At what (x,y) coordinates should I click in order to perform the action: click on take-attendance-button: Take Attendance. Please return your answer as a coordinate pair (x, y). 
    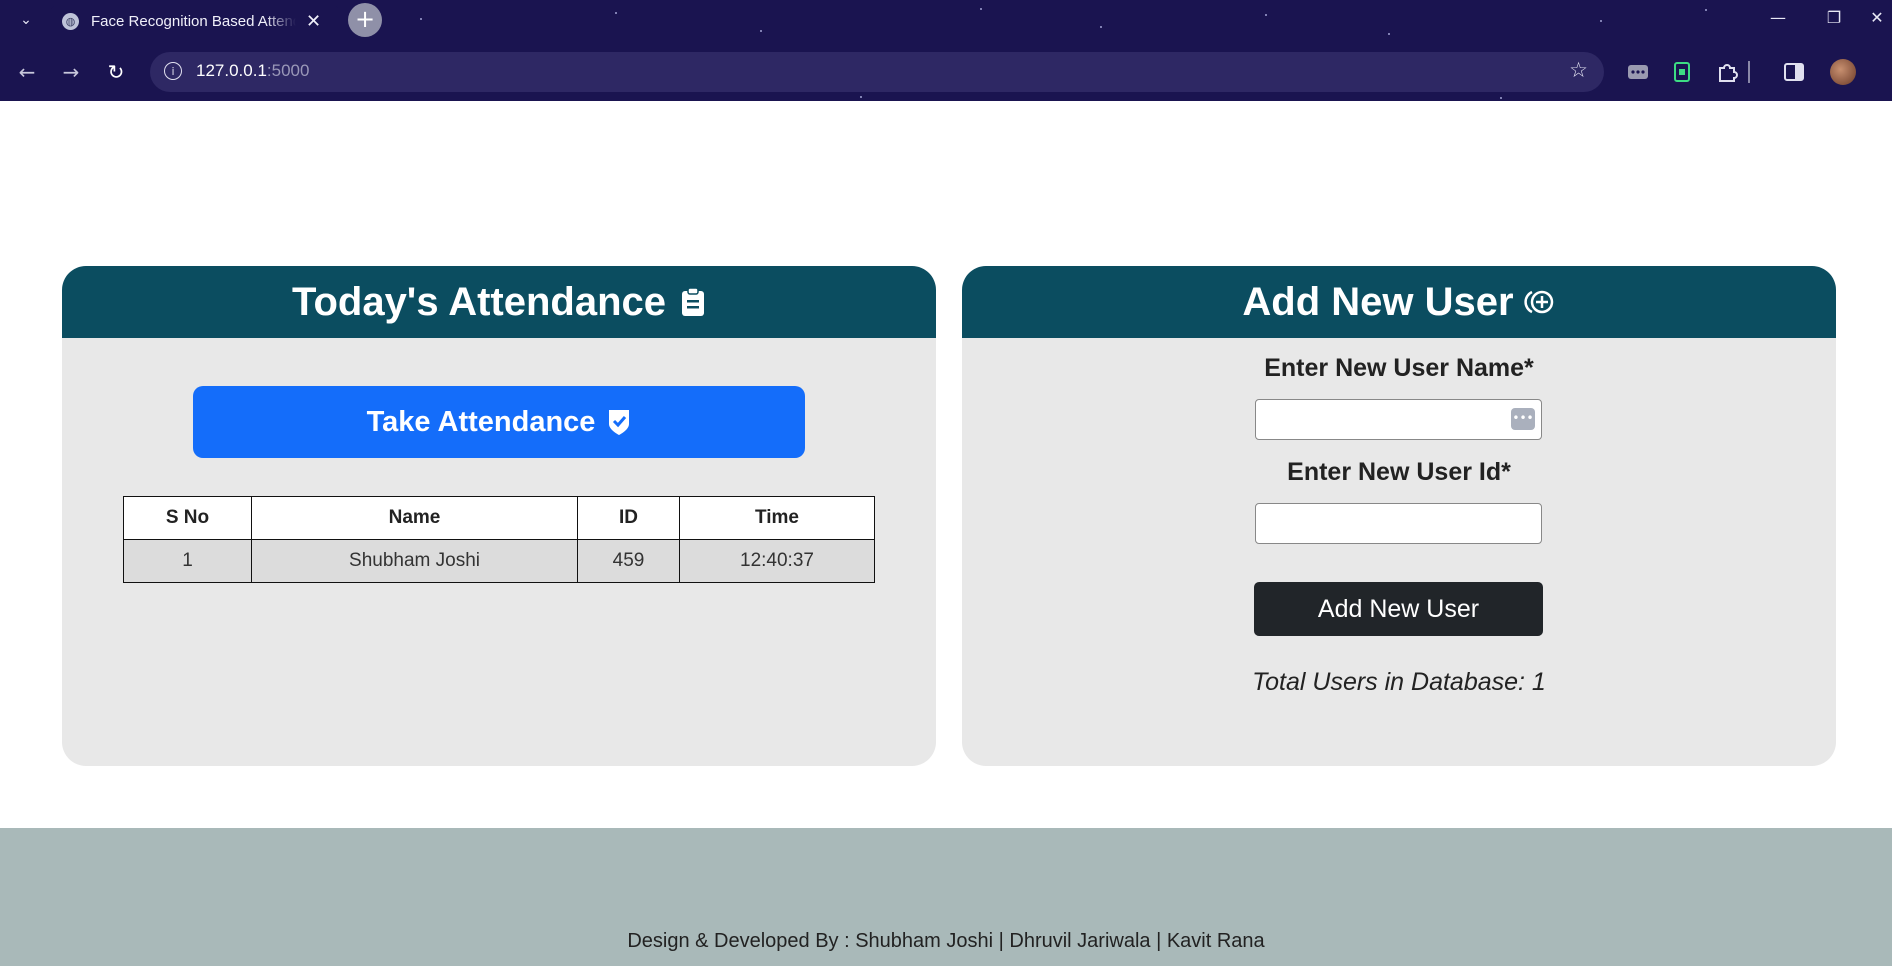
    Looking at the image, I should click on (499, 422).